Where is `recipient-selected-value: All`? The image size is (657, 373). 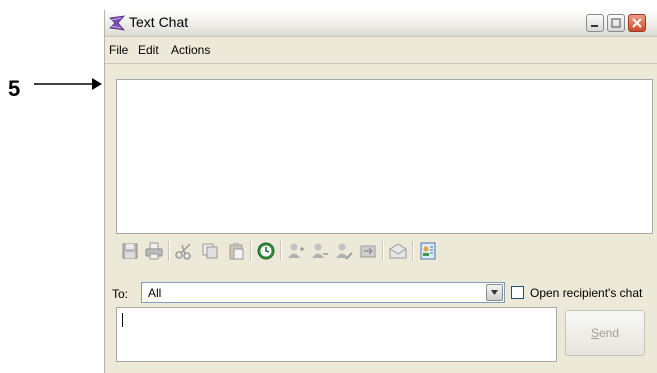 recipient-selected-value: All is located at coordinates (155, 293).